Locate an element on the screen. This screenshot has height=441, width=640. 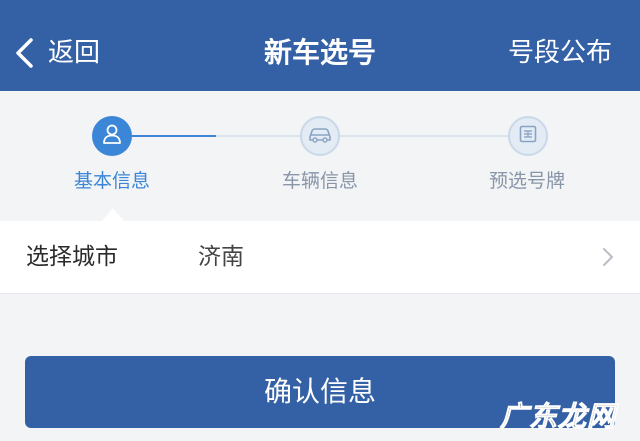
car-icon is located at coordinates (320, 136).